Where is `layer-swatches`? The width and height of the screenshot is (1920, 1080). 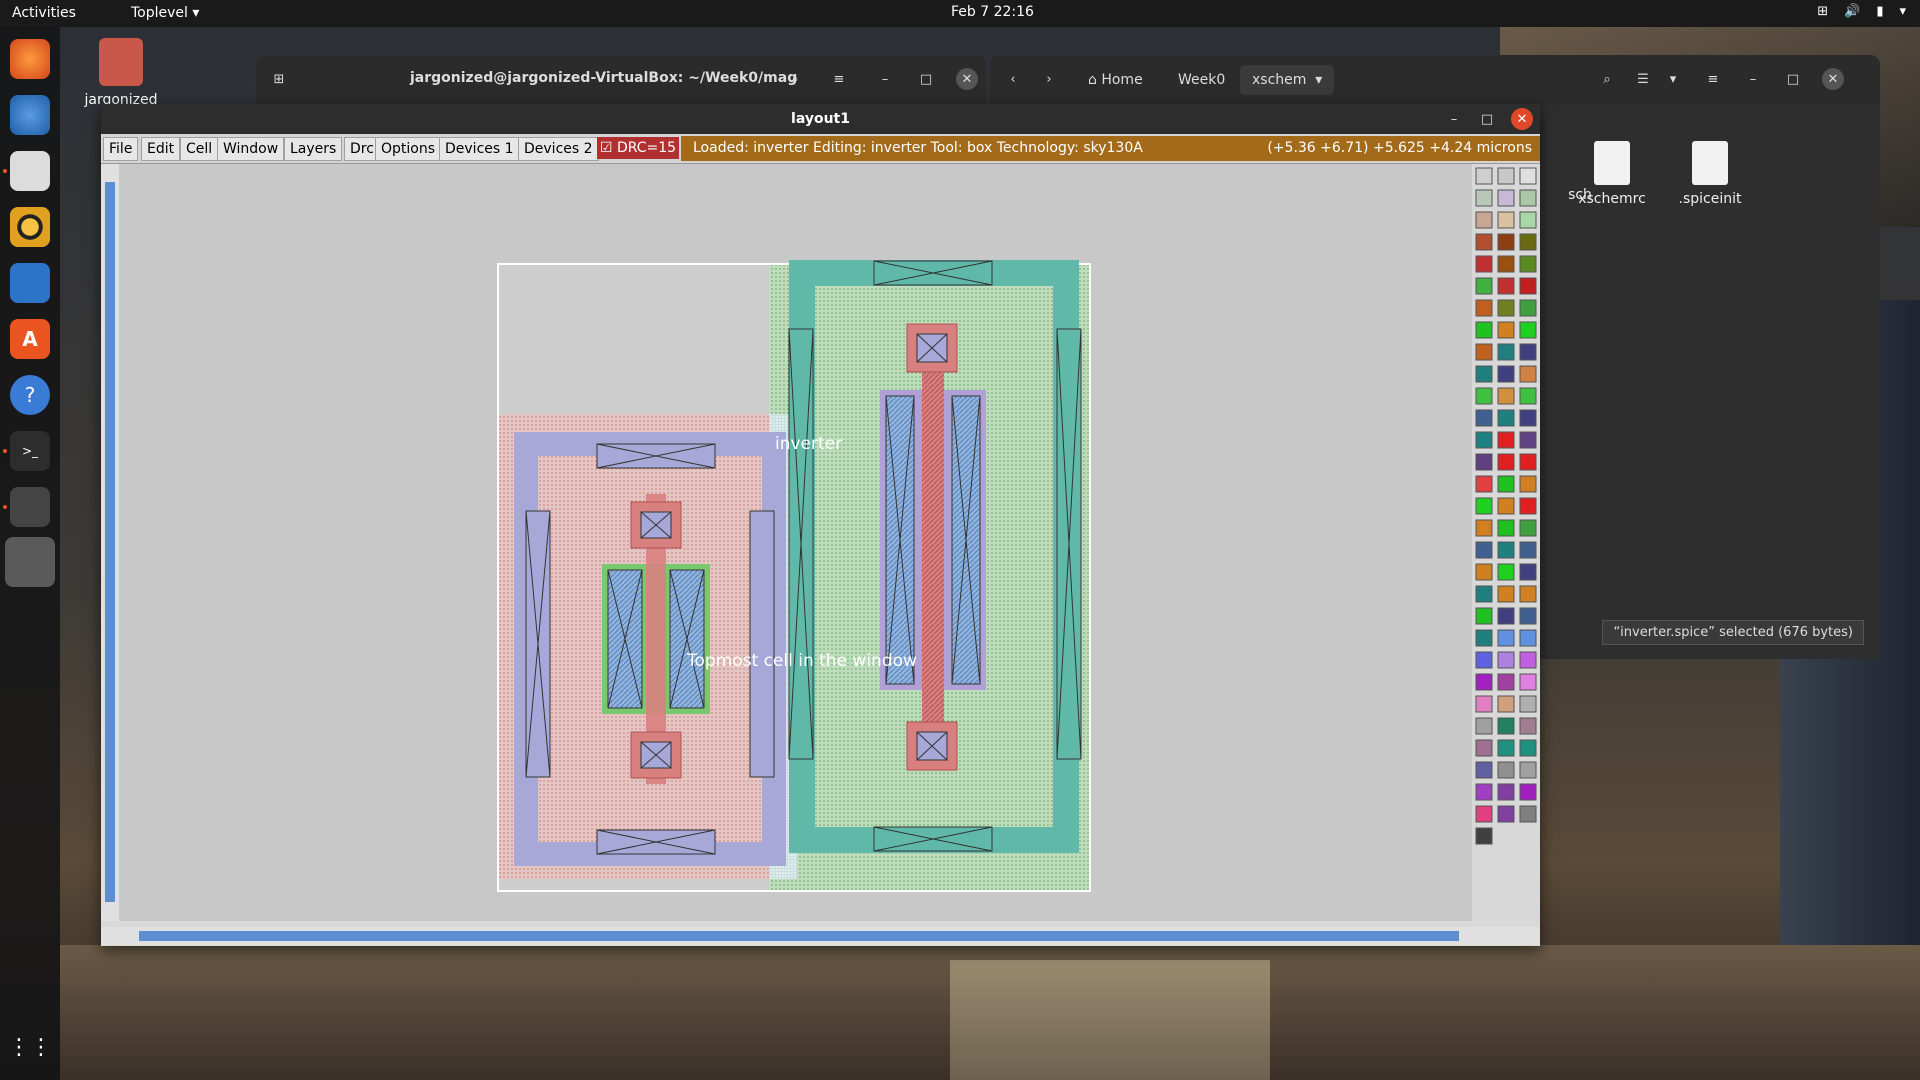 layer-swatches is located at coordinates (1506, 524).